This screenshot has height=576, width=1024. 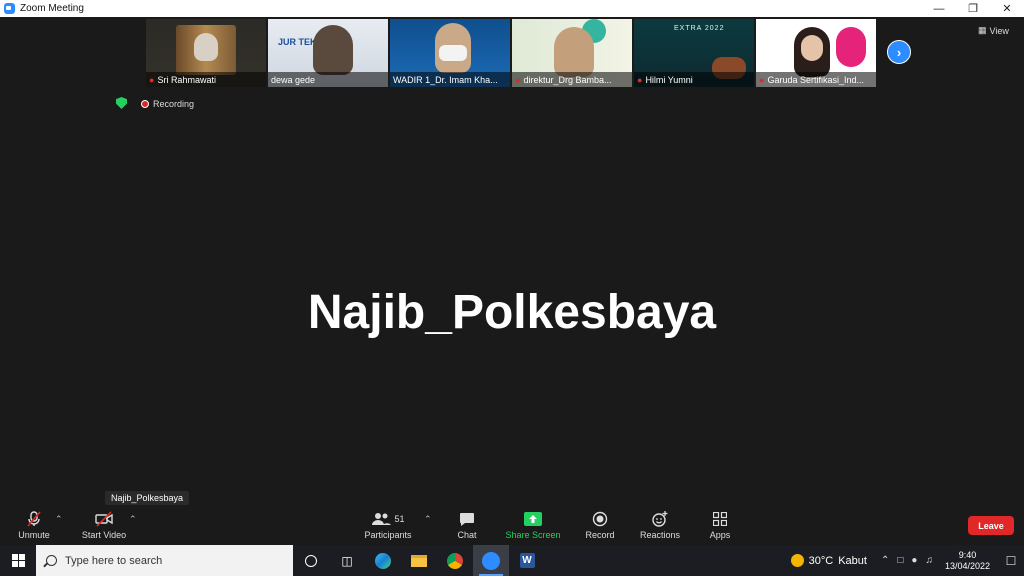 I want to click on record-label: Record, so click(x=600, y=535).